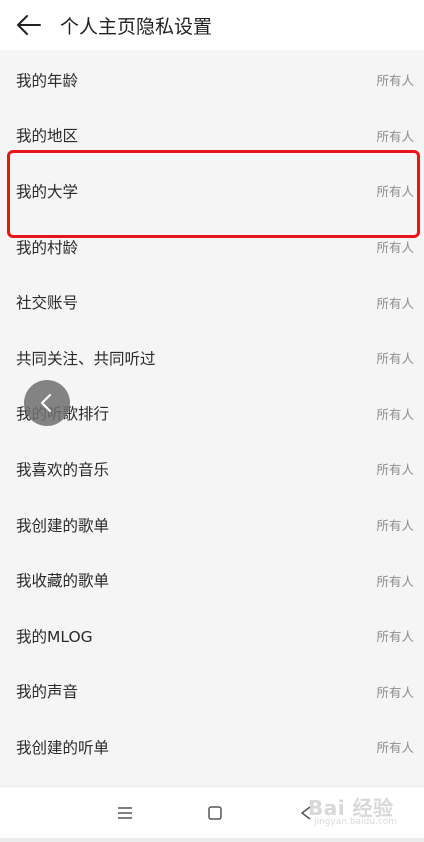 This screenshot has width=424, height=842. Describe the element at coordinates (47, 247) in the screenshot. I see `setting-label: 我的村龄` at that location.